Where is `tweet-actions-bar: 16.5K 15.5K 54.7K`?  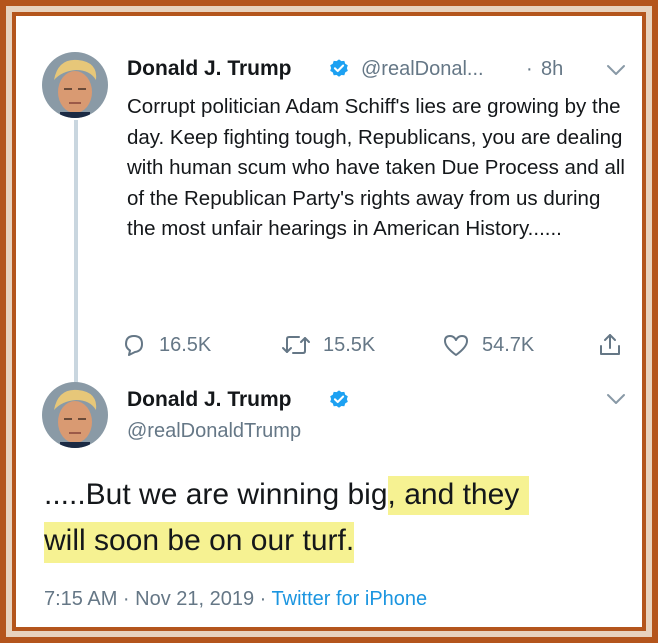 tweet-actions-bar: 16.5K 15.5K 54.7K is located at coordinates (381, 345).